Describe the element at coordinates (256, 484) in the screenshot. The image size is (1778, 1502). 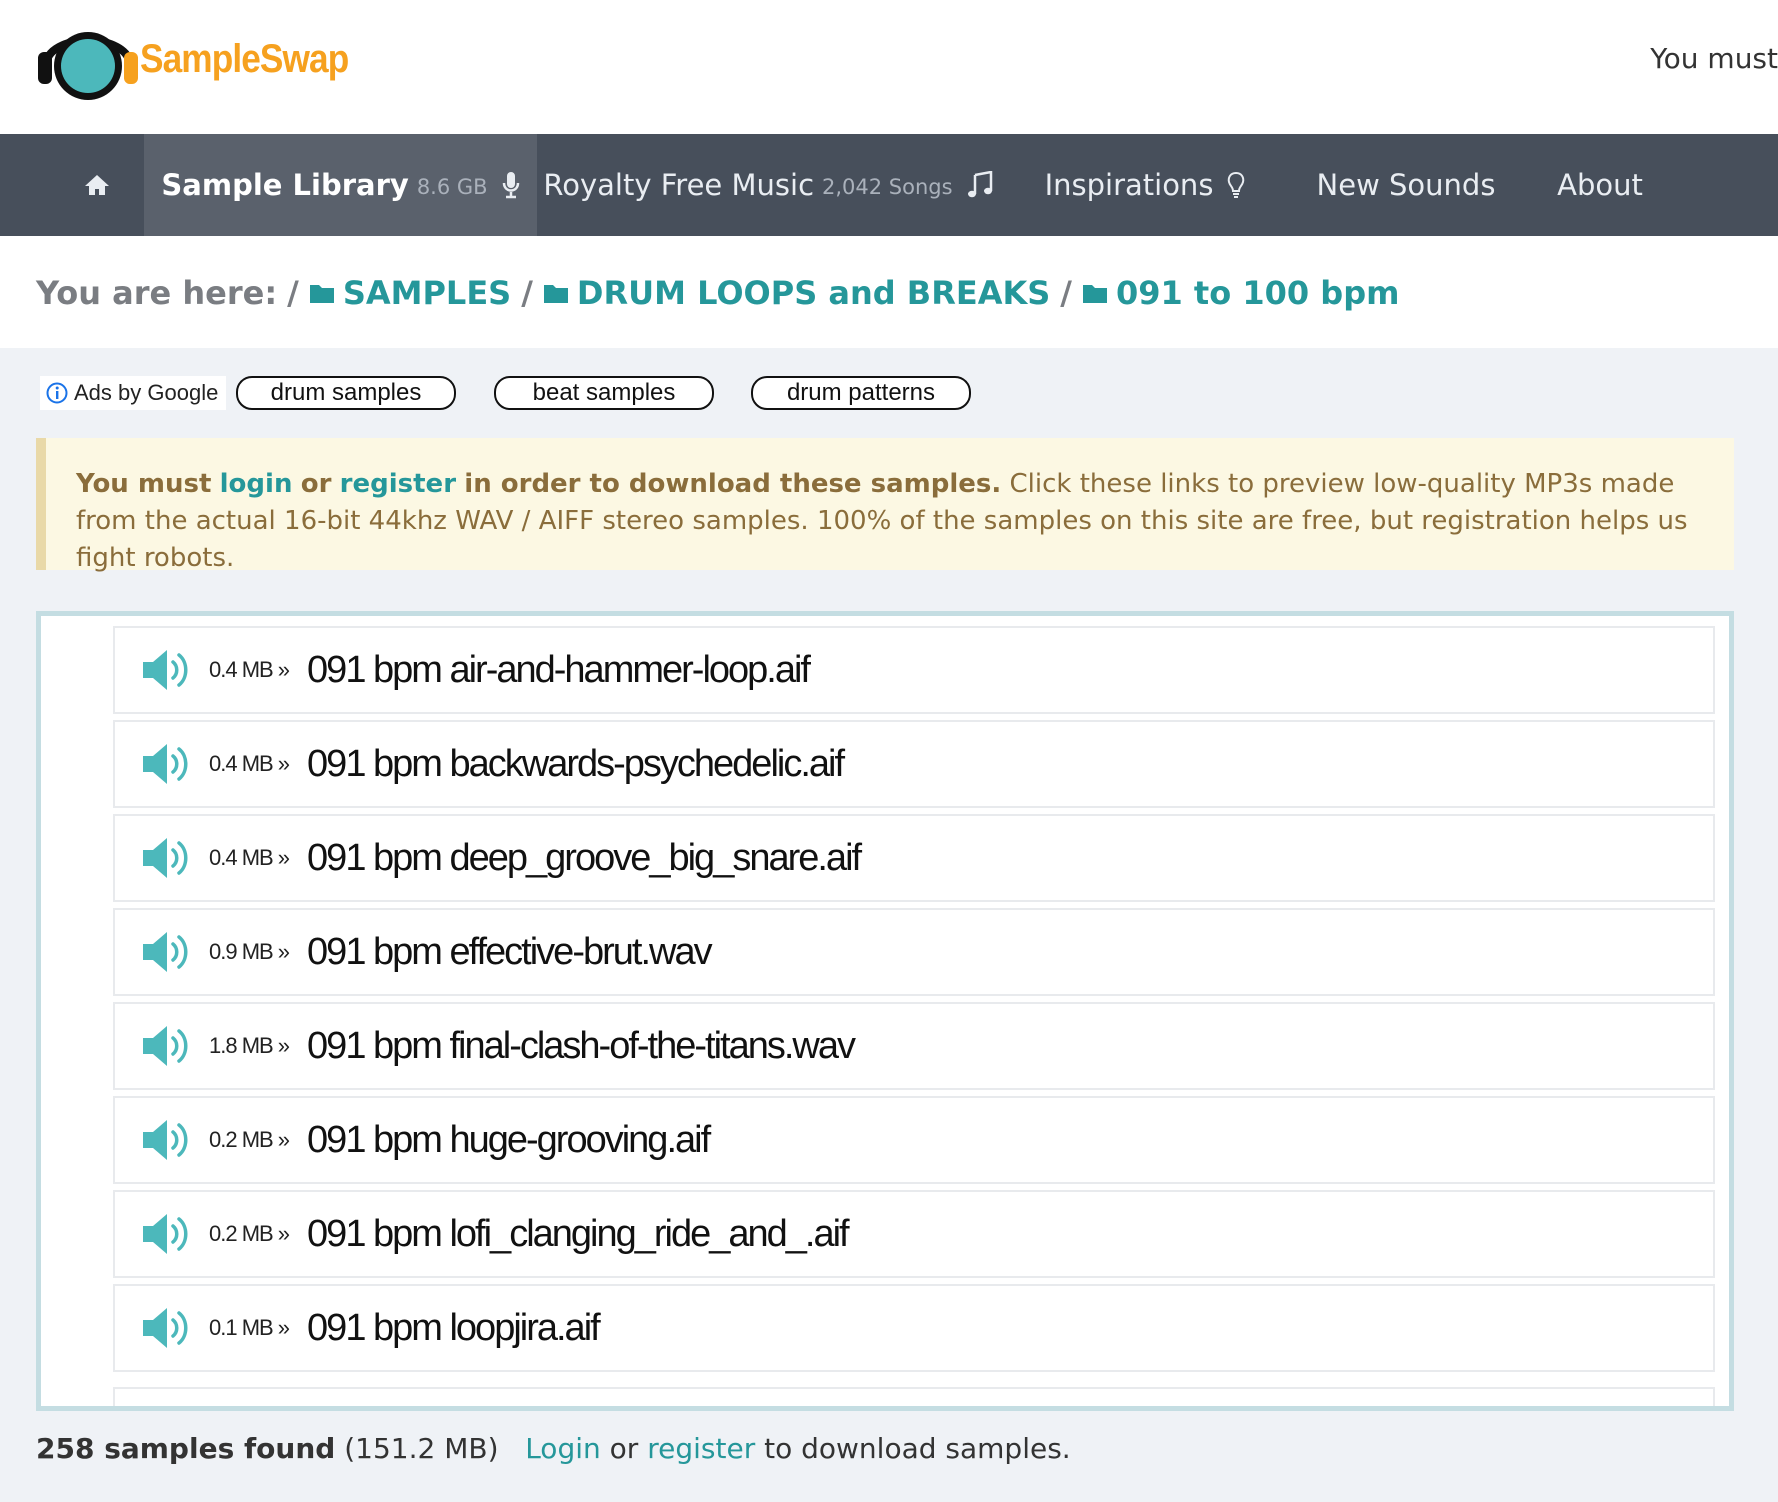
I see `alert-login-link: login` at that location.